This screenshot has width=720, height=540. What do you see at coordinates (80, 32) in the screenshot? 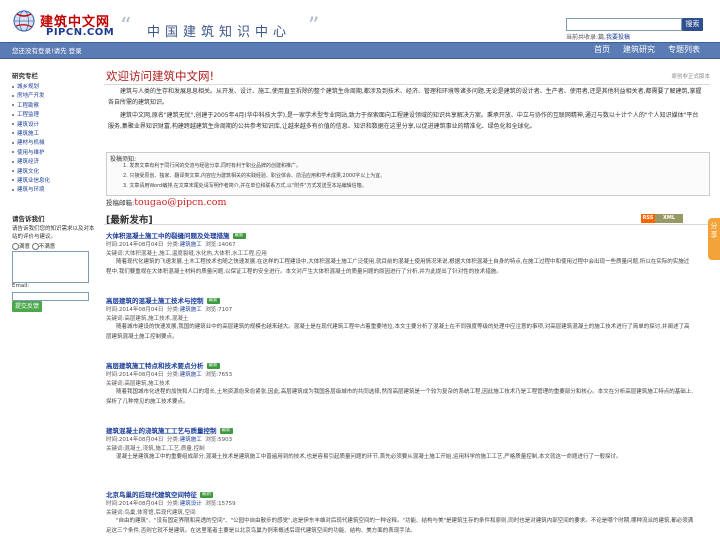
I see `site-logo-domain: PIPCN.COM` at bounding box center [80, 32].